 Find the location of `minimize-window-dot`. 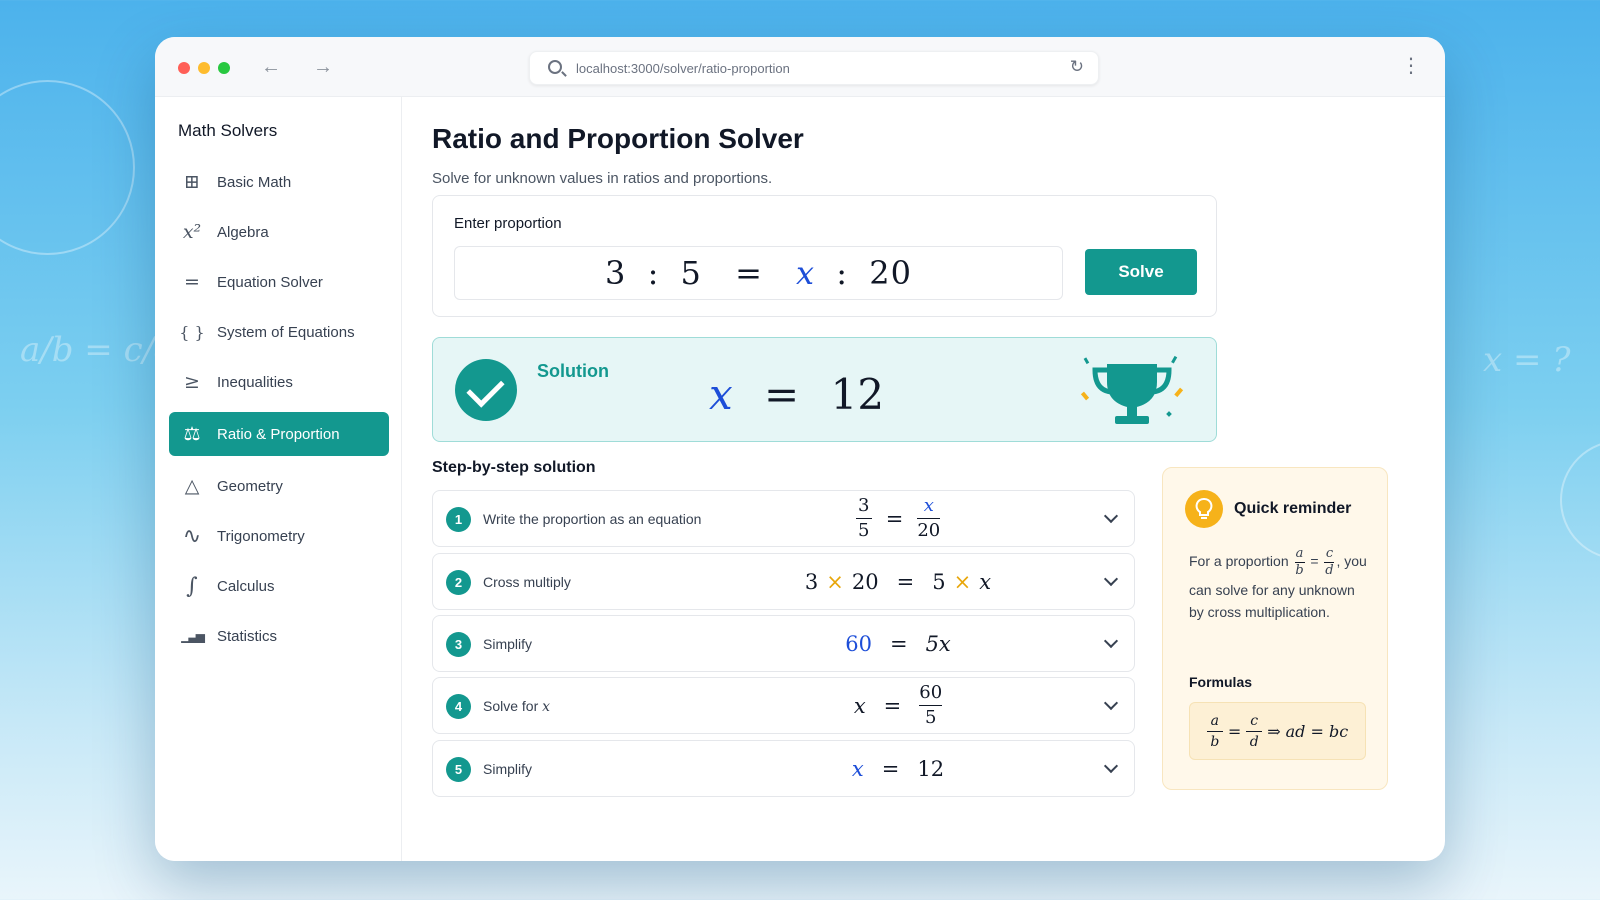

minimize-window-dot is located at coordinates (204, 68).